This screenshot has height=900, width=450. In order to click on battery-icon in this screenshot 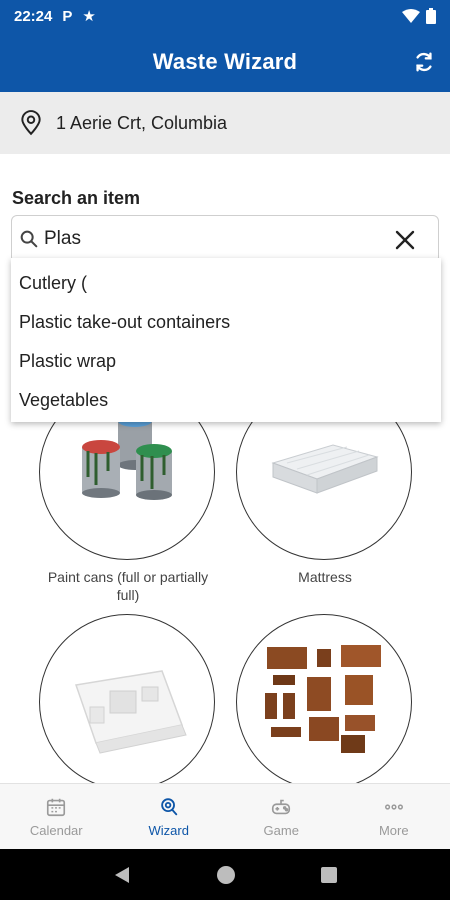, I will do `click(431, 16)`.